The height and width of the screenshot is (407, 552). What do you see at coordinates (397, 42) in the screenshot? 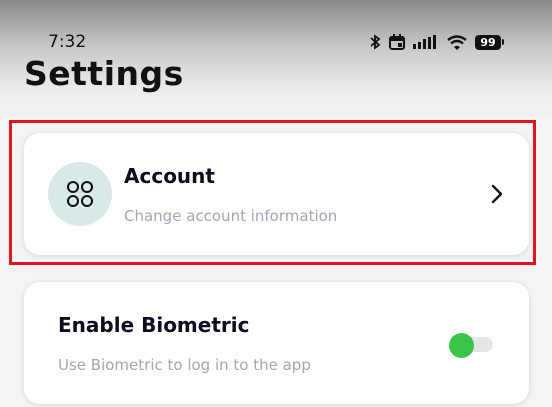
I see `calendar-icon` at bounding box center [397, 42].